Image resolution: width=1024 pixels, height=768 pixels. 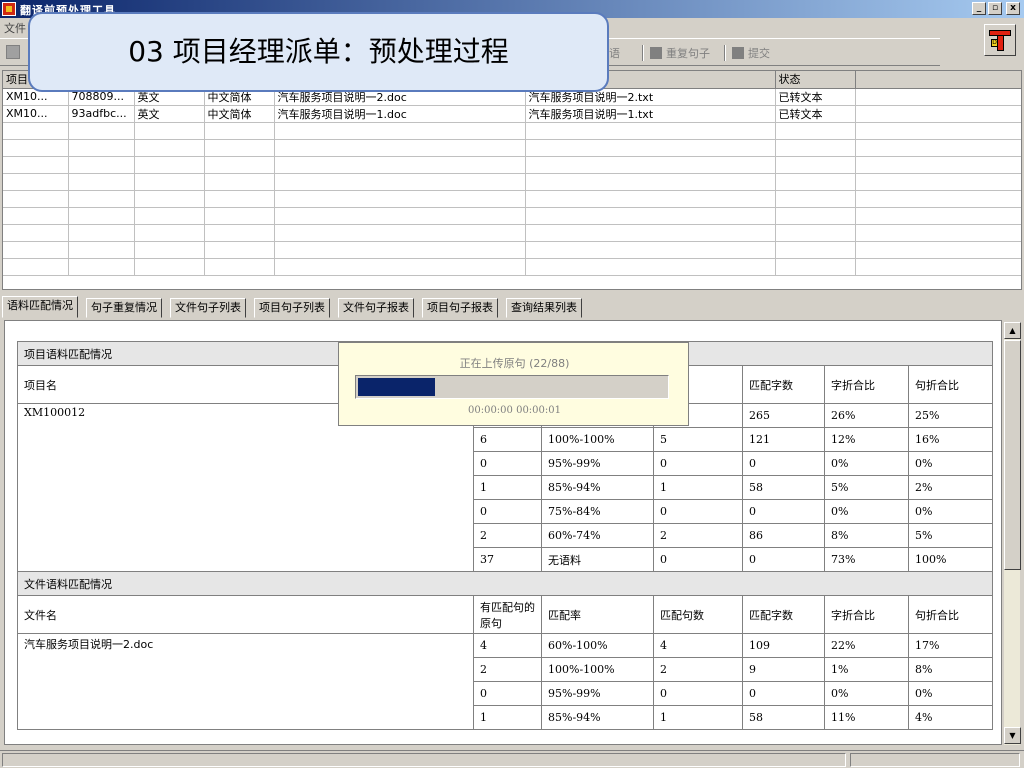 What do you see at coordinates (1000, 40) in the screenshot?
I see `app-logo-icon: D` at bounding box center [1000, 40].